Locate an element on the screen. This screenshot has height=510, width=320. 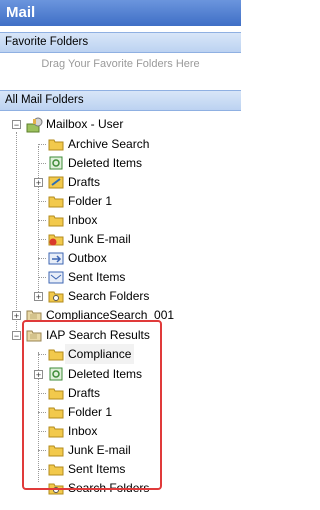
tree-node-mailbox: − Mailbox - User is located at coordinates (120, 124).